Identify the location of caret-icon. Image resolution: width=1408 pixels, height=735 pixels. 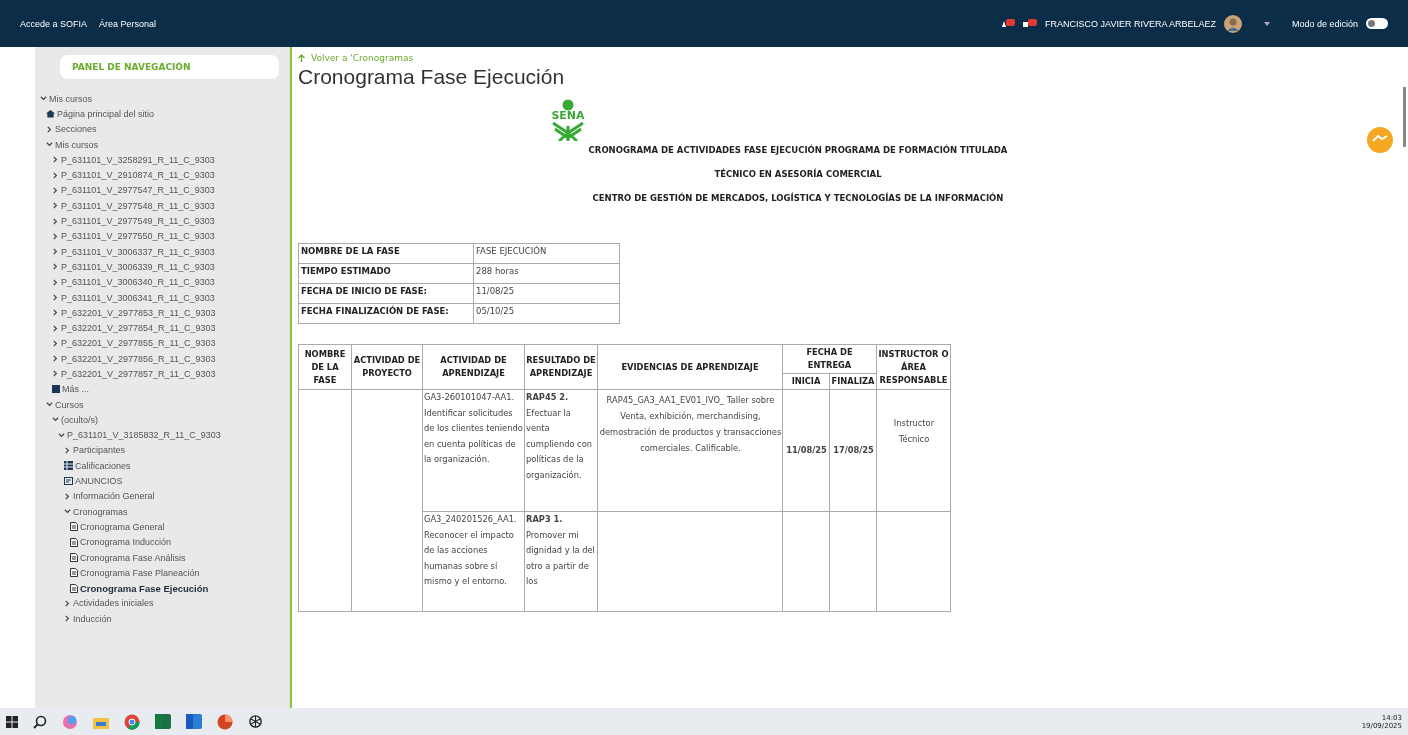
(1266, 23).